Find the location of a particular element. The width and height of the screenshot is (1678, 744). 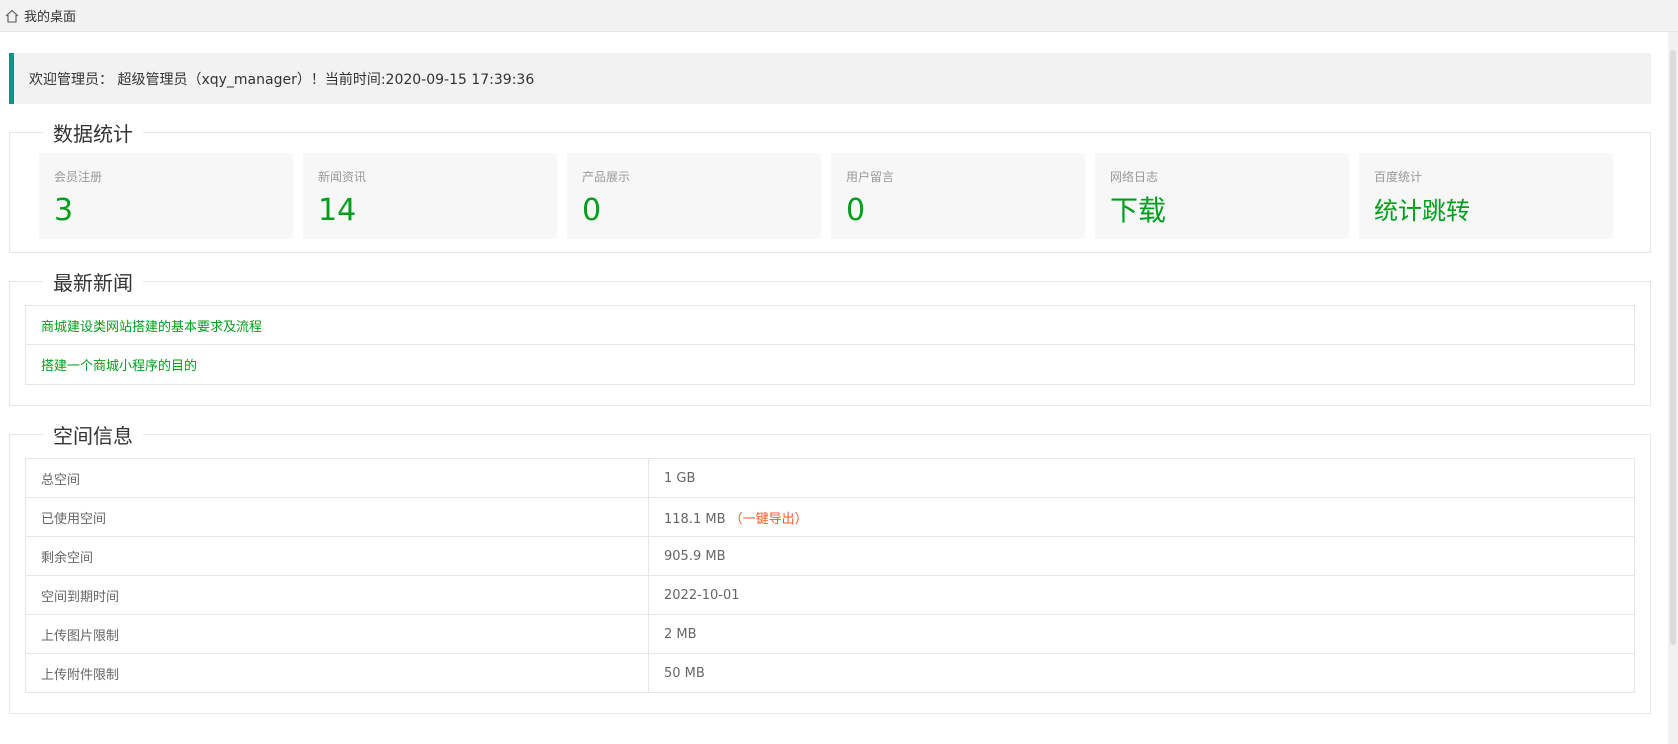

table-row: 空间到期时间 2022-10-01 is located at coordinates (830, 595).